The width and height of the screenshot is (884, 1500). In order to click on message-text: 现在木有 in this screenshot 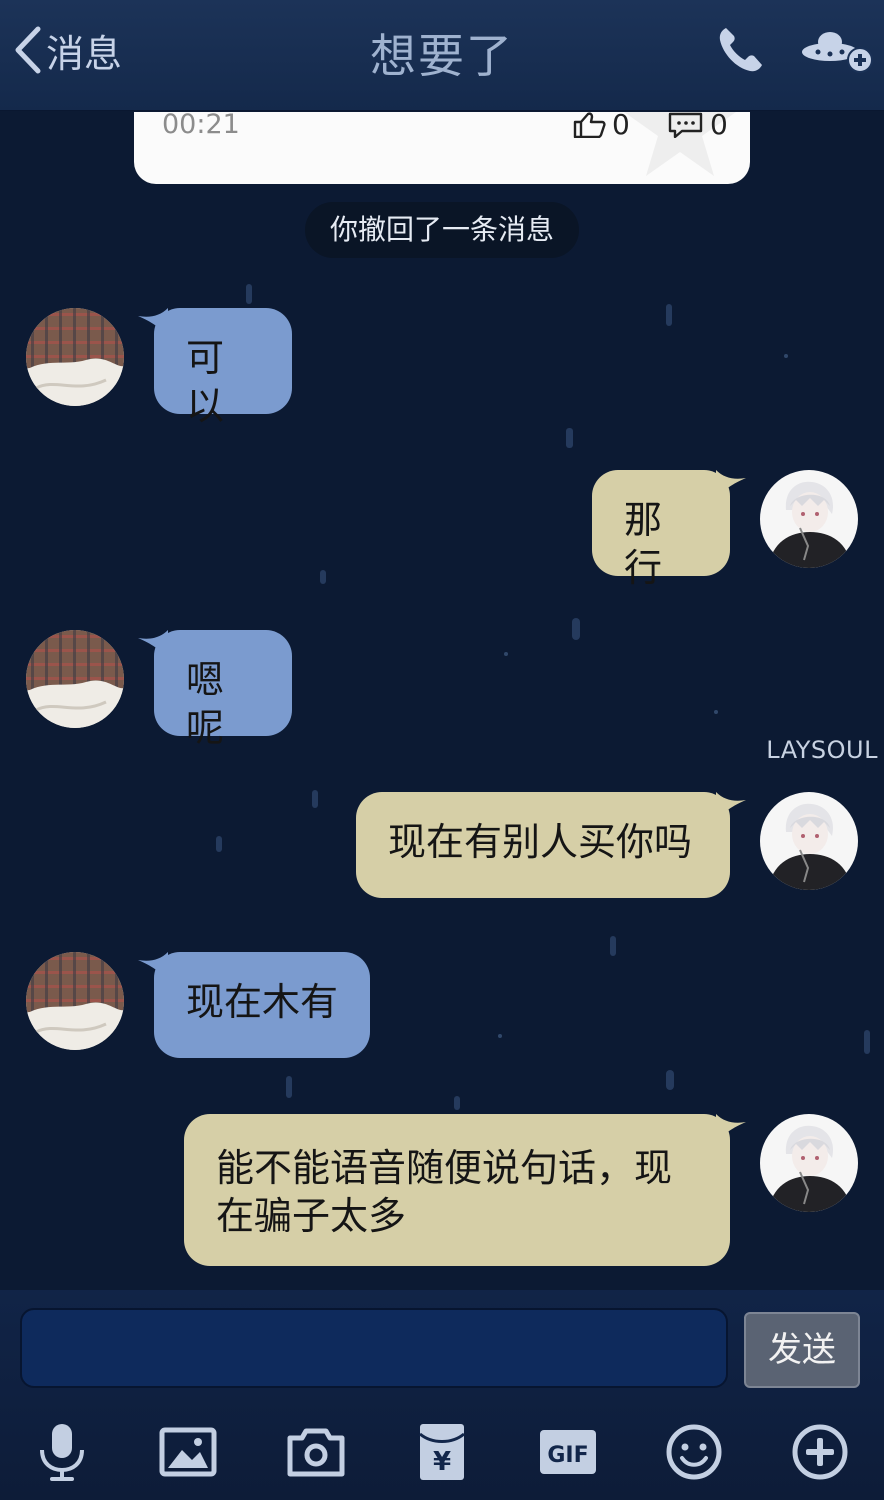, I will do `click(262, 1002)`.